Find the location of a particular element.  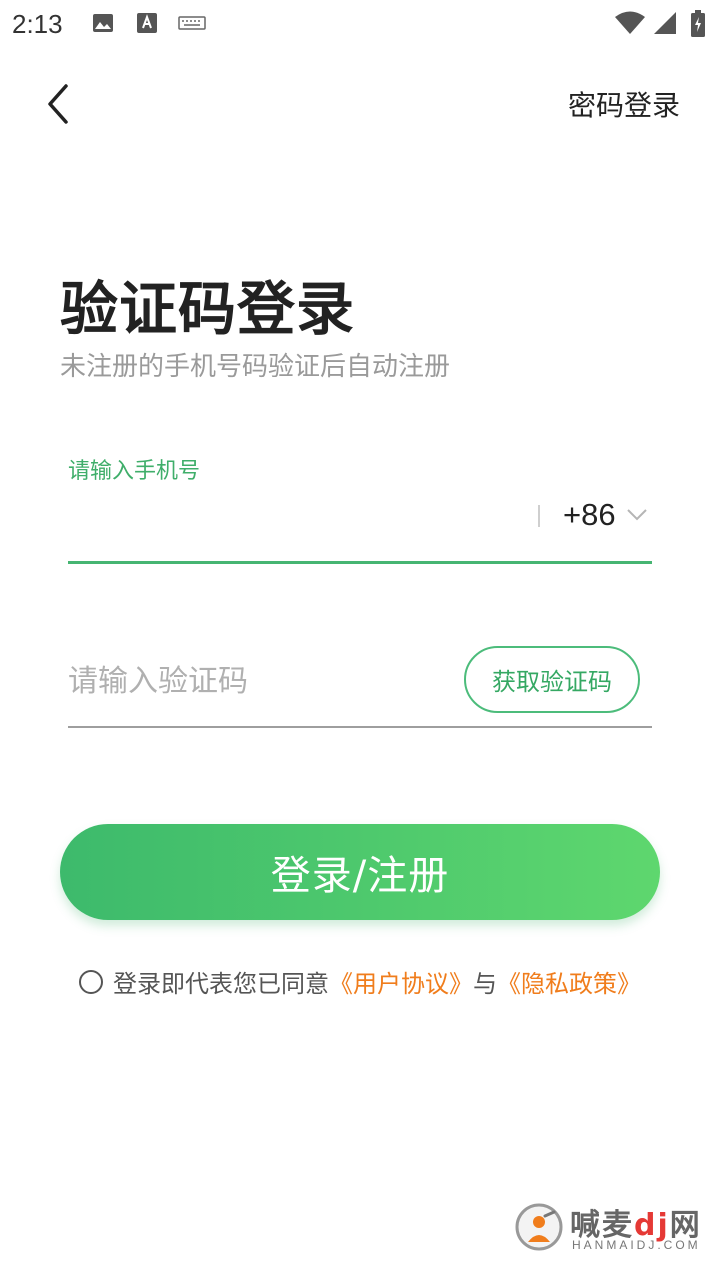

country-code-selector: +86 is located at coordinates (605, 515).